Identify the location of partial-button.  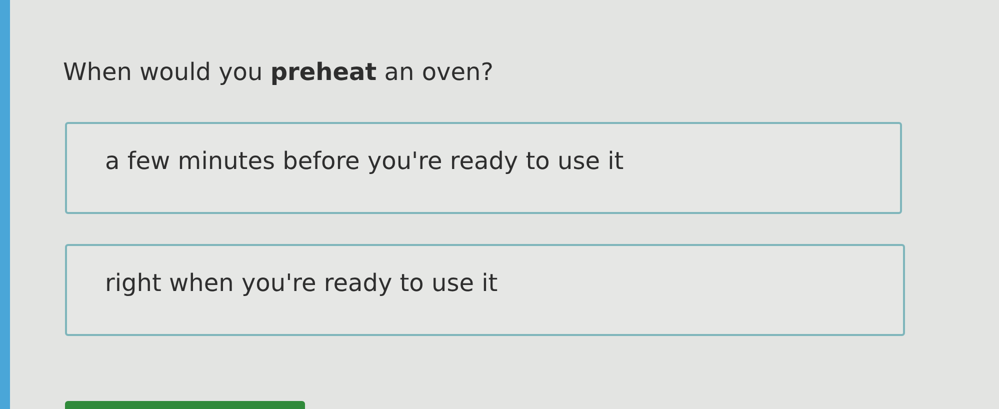
(185, 405).